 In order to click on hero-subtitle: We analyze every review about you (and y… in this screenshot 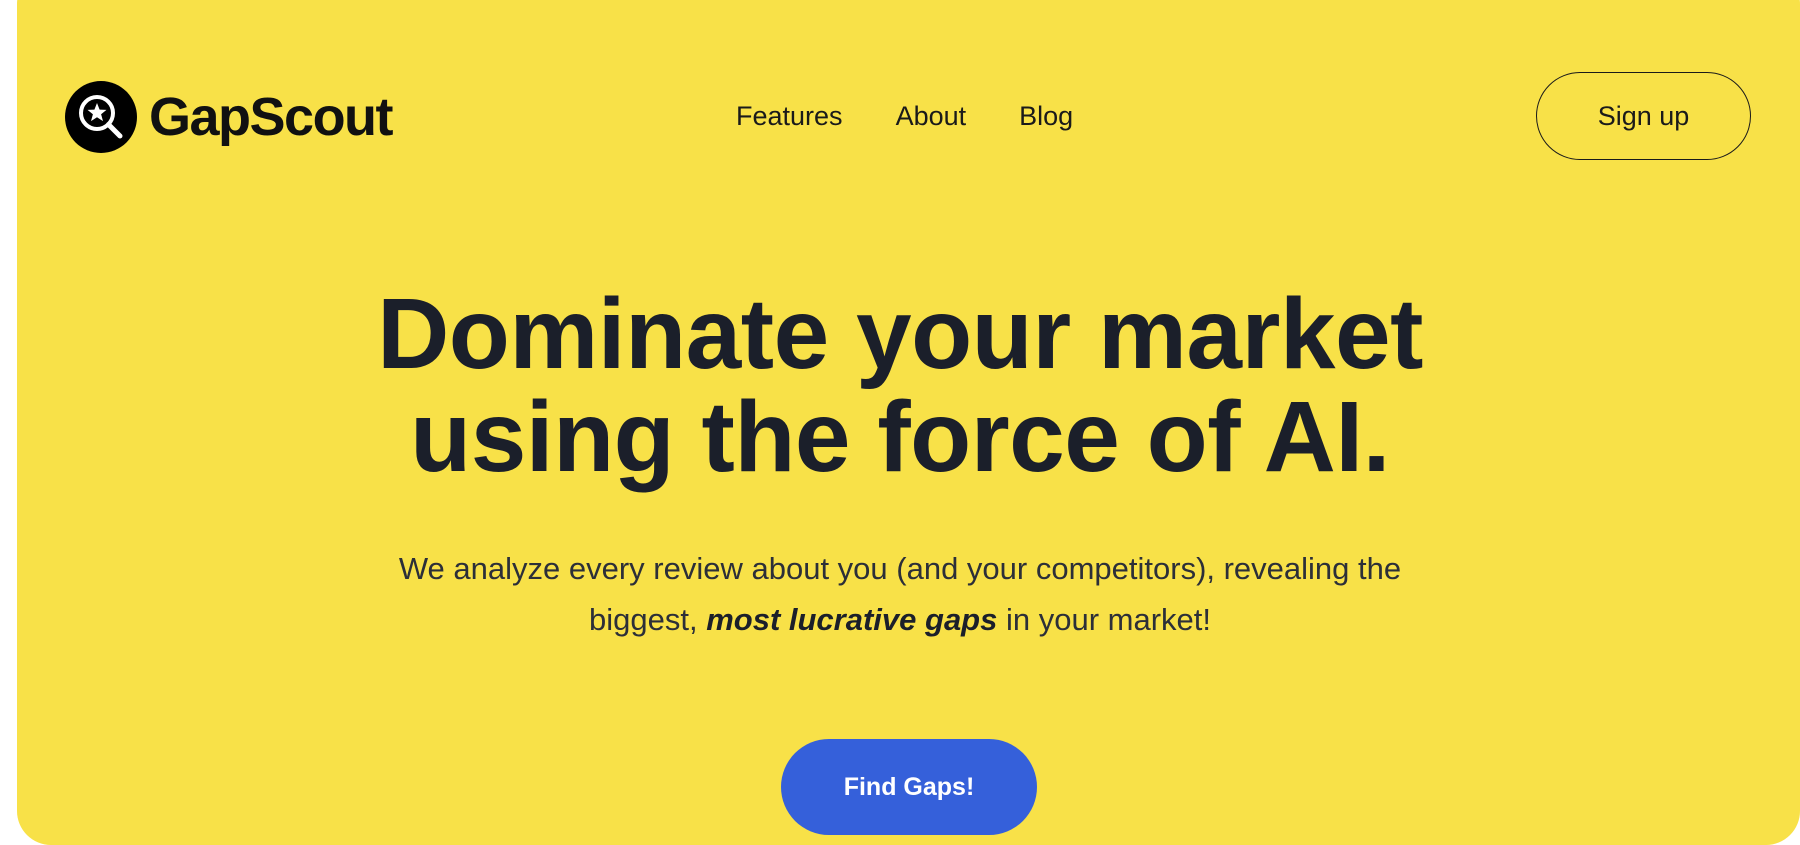, I will do `click(900, 594)`.